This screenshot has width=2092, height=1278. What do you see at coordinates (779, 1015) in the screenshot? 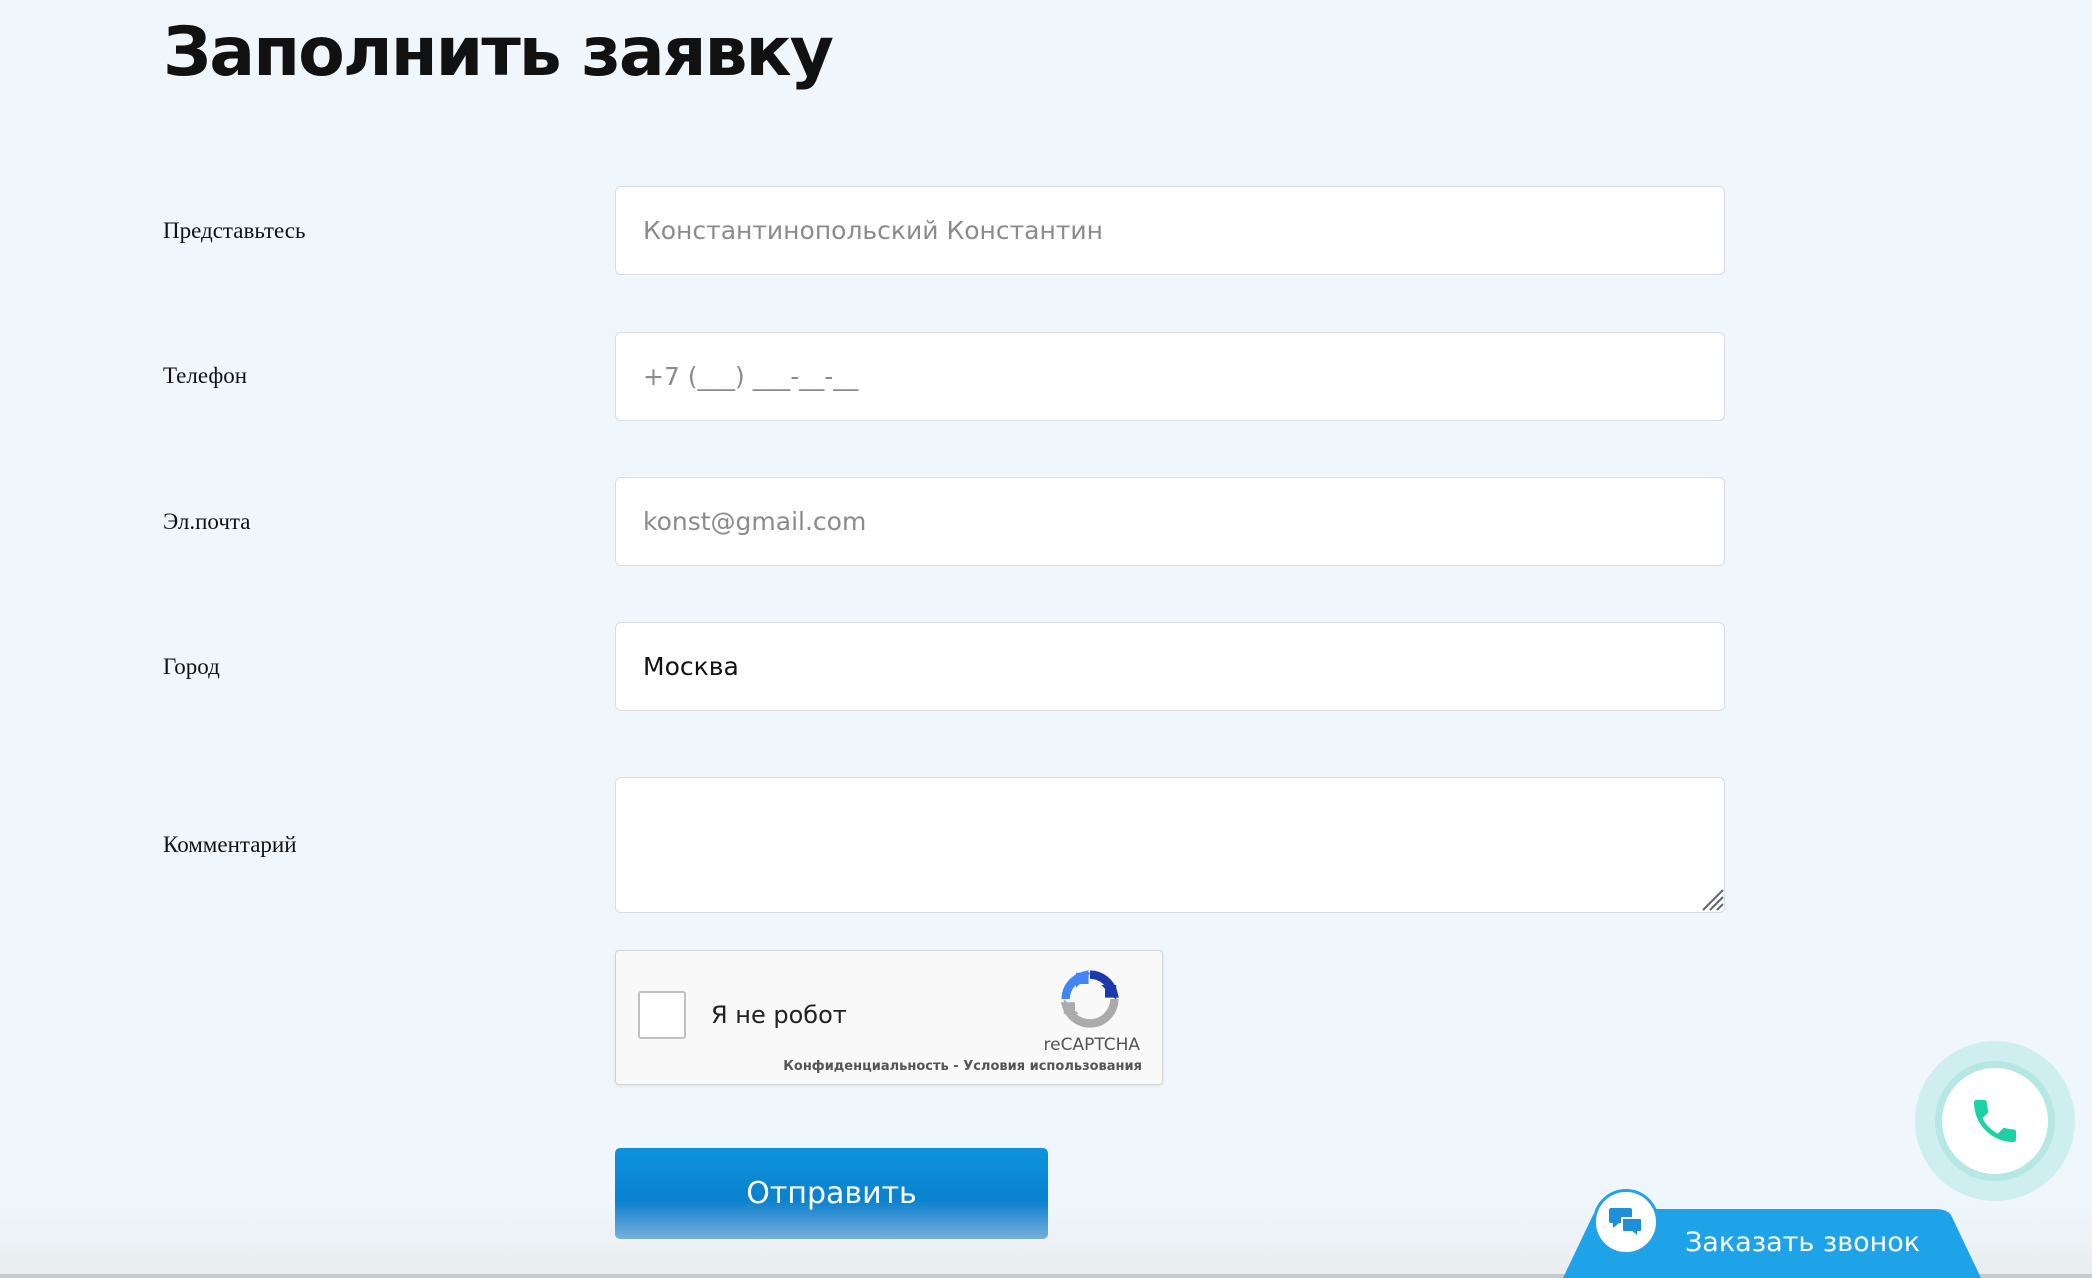
I see `recaptcha-label: Я не робот` at bounding box center [779, 1015].